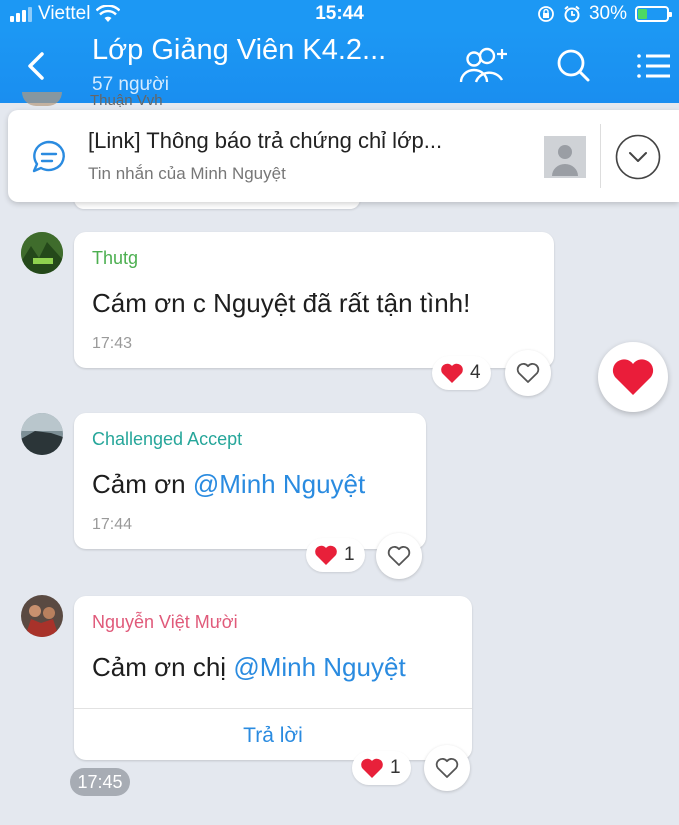 The width and height of the screenshot is (679, 825). I want to click on sender-name: Challenged Accept, so click(167, 439).